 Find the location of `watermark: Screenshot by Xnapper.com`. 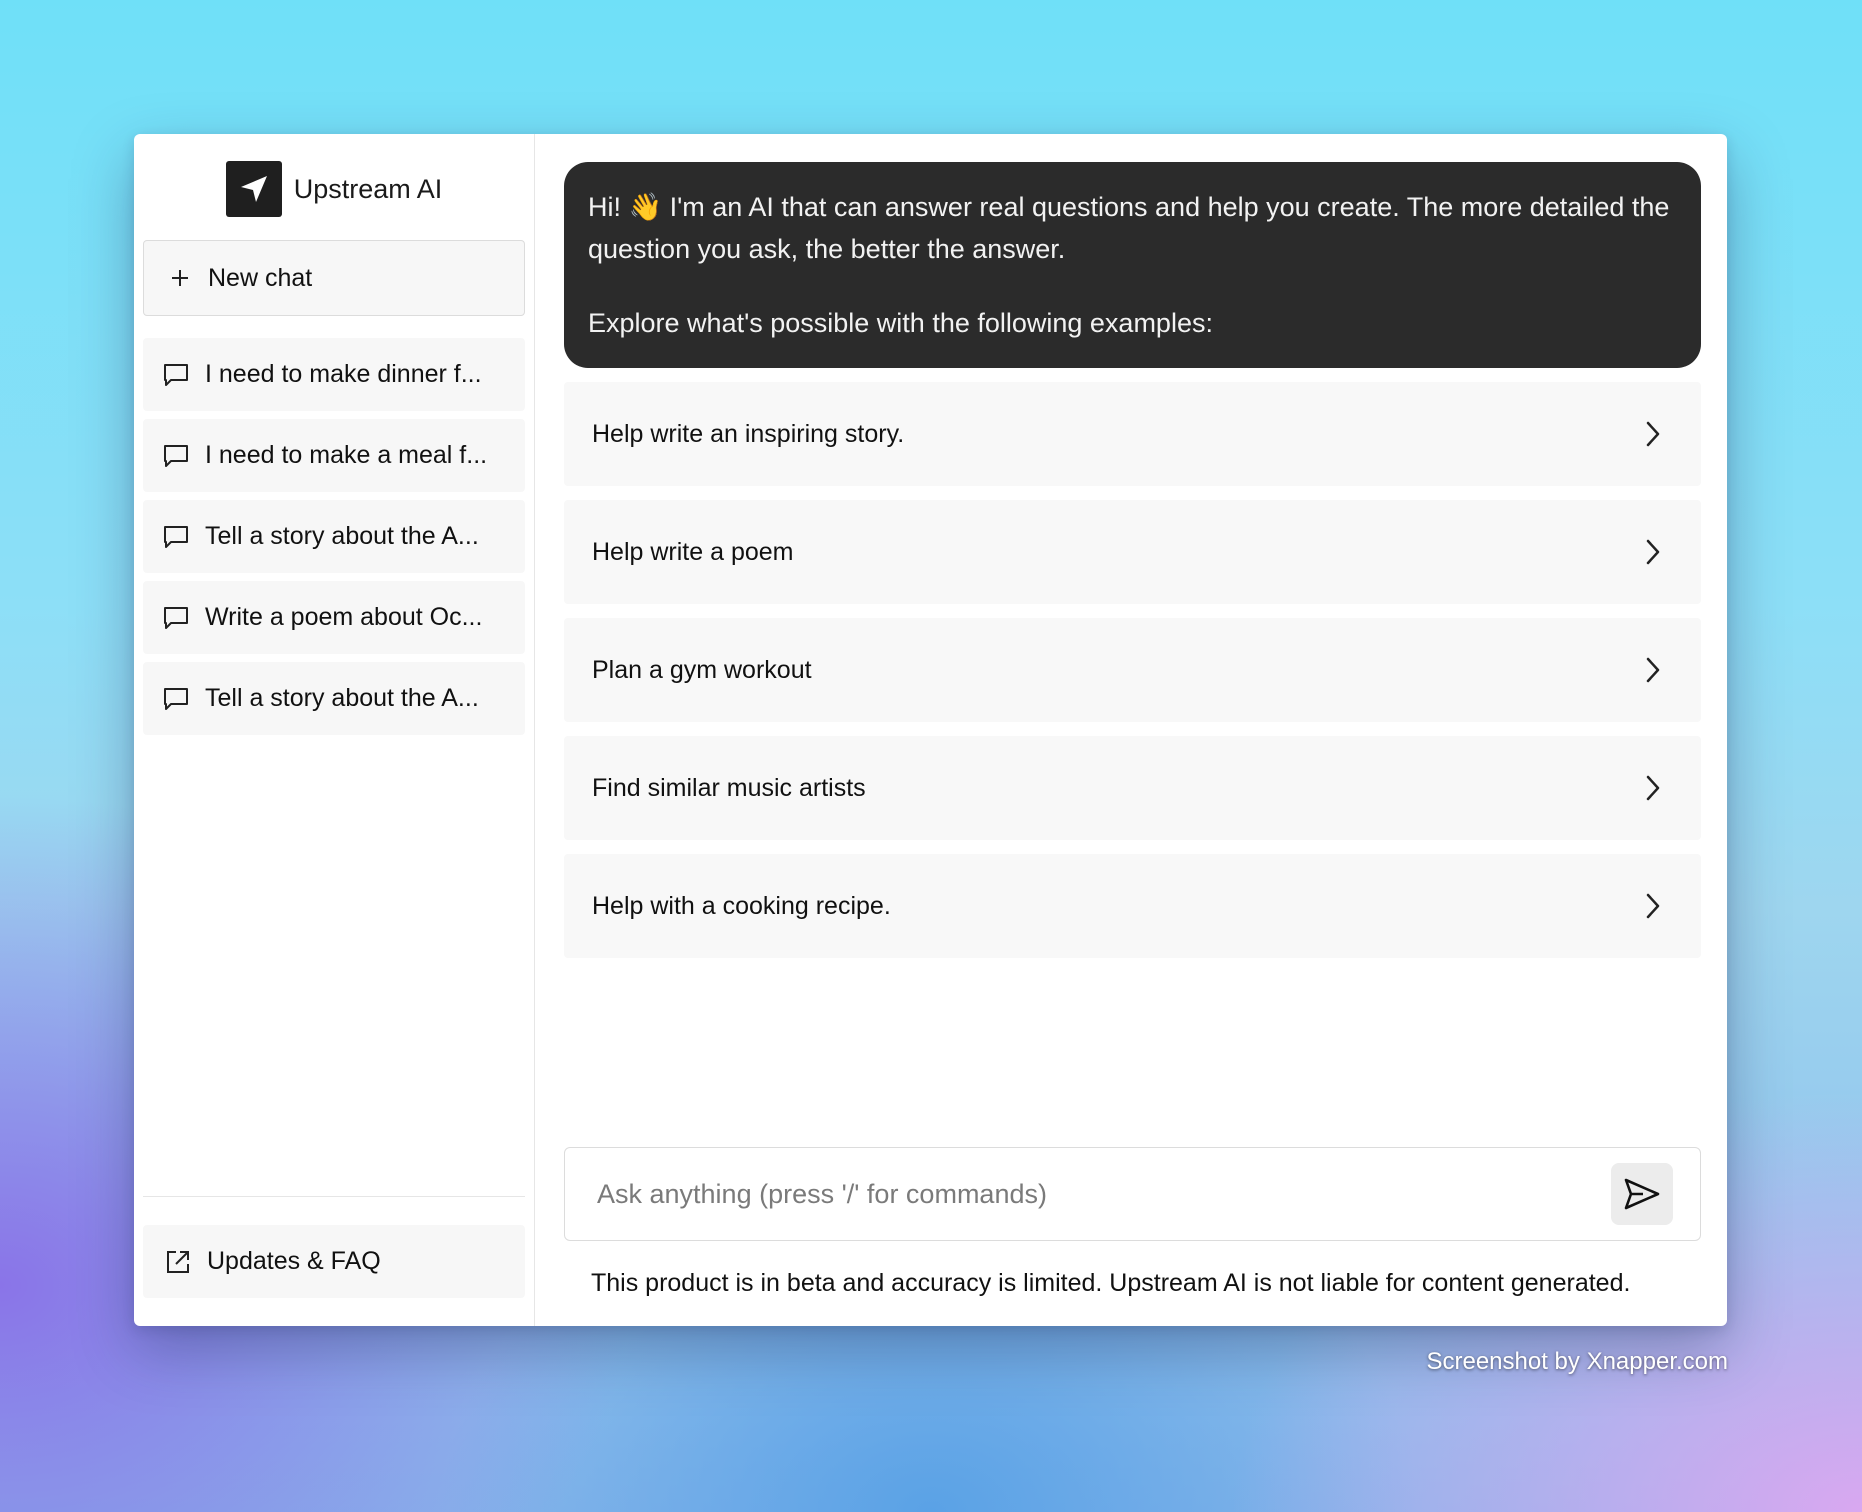

watermark: Screenshot by Xnapper.com is located at coordinates (1577, 1361).